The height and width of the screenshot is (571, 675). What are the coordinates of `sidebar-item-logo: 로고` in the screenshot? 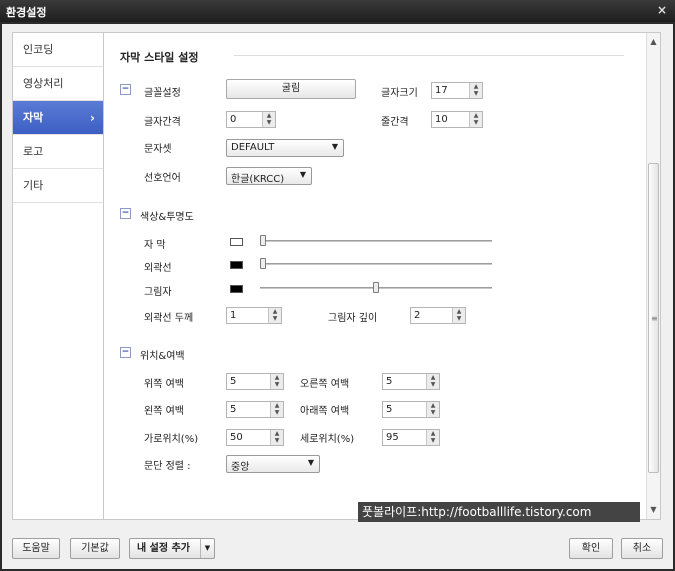 It's located at (58, 152).